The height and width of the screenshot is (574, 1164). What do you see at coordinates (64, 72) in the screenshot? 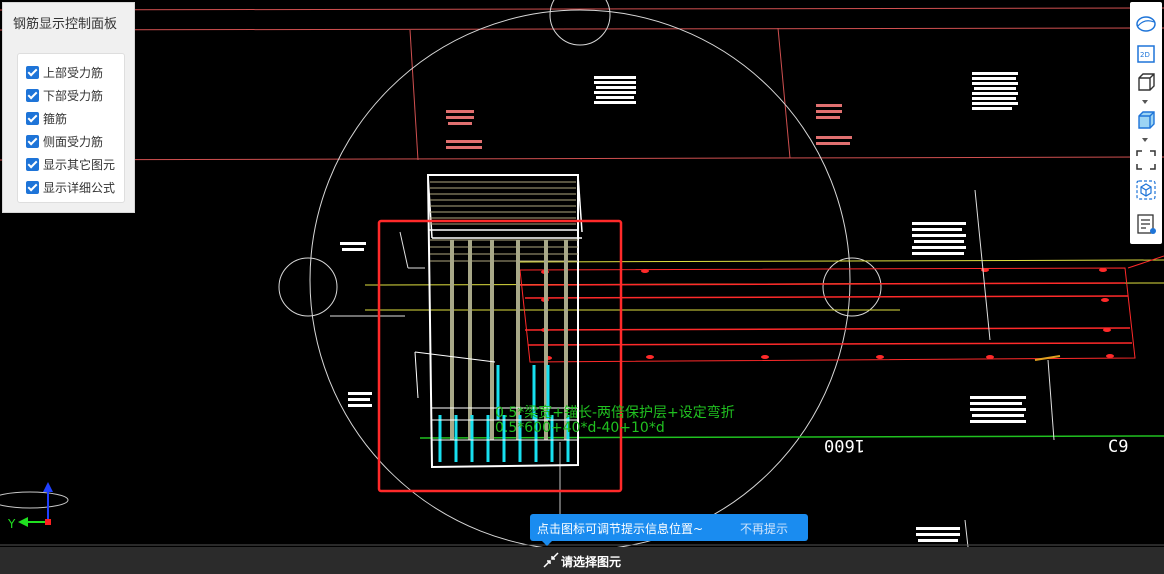
I see `option-top-rebar: 上部受力筋` at bounding box center [64, 72].